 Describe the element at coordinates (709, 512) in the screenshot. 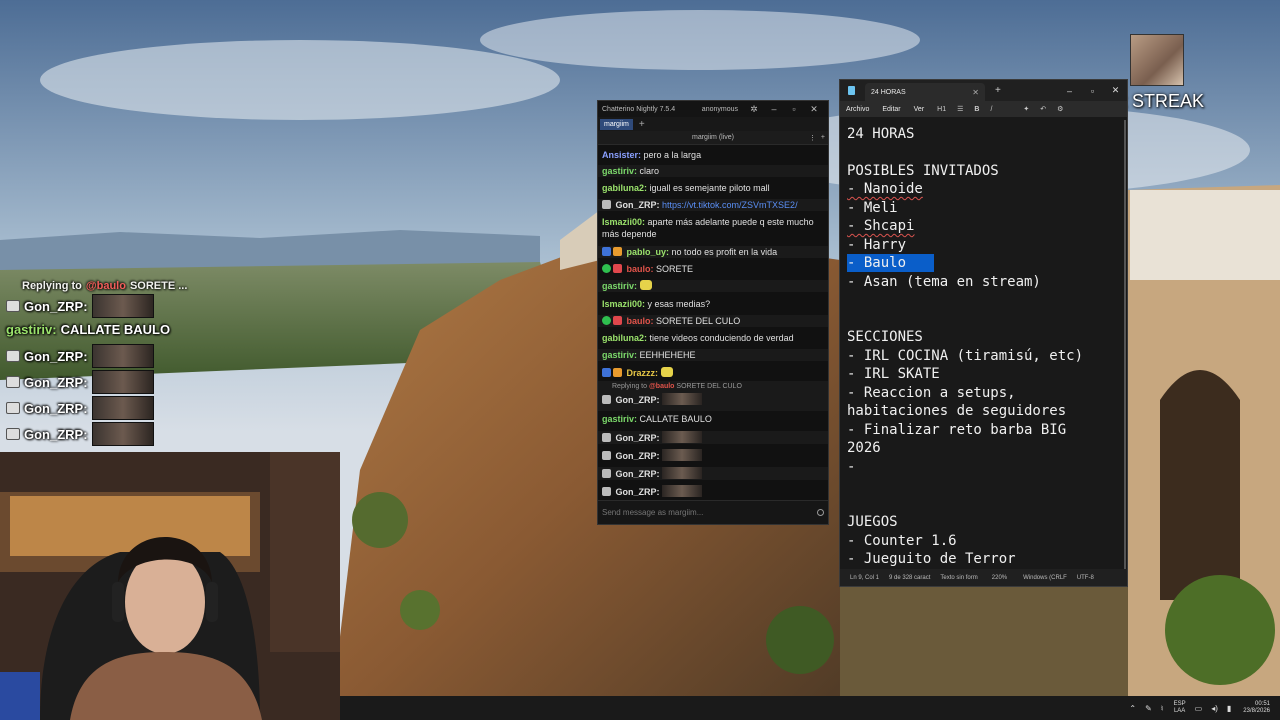

I see `chat-message-input` at that location.